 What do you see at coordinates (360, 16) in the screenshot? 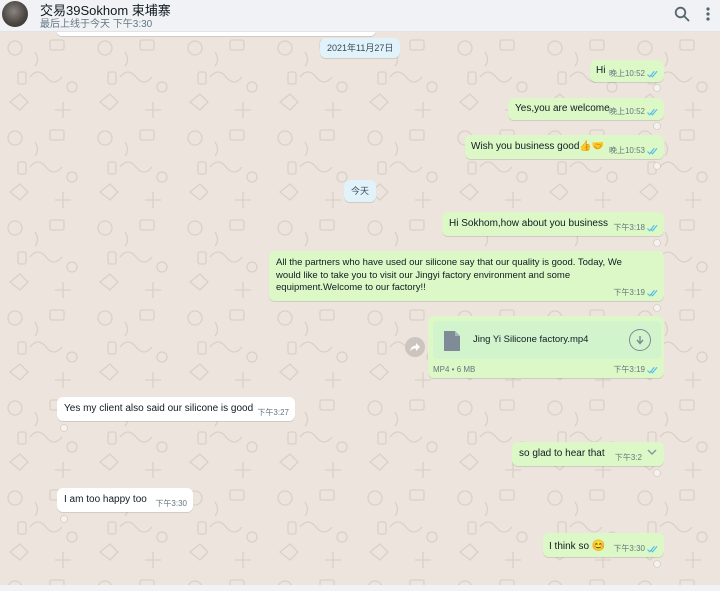
I see `chat-header: 交易39Sokhom 束埔寨 最后上线于今天 下午3:30` at bounding box center [360, 16].